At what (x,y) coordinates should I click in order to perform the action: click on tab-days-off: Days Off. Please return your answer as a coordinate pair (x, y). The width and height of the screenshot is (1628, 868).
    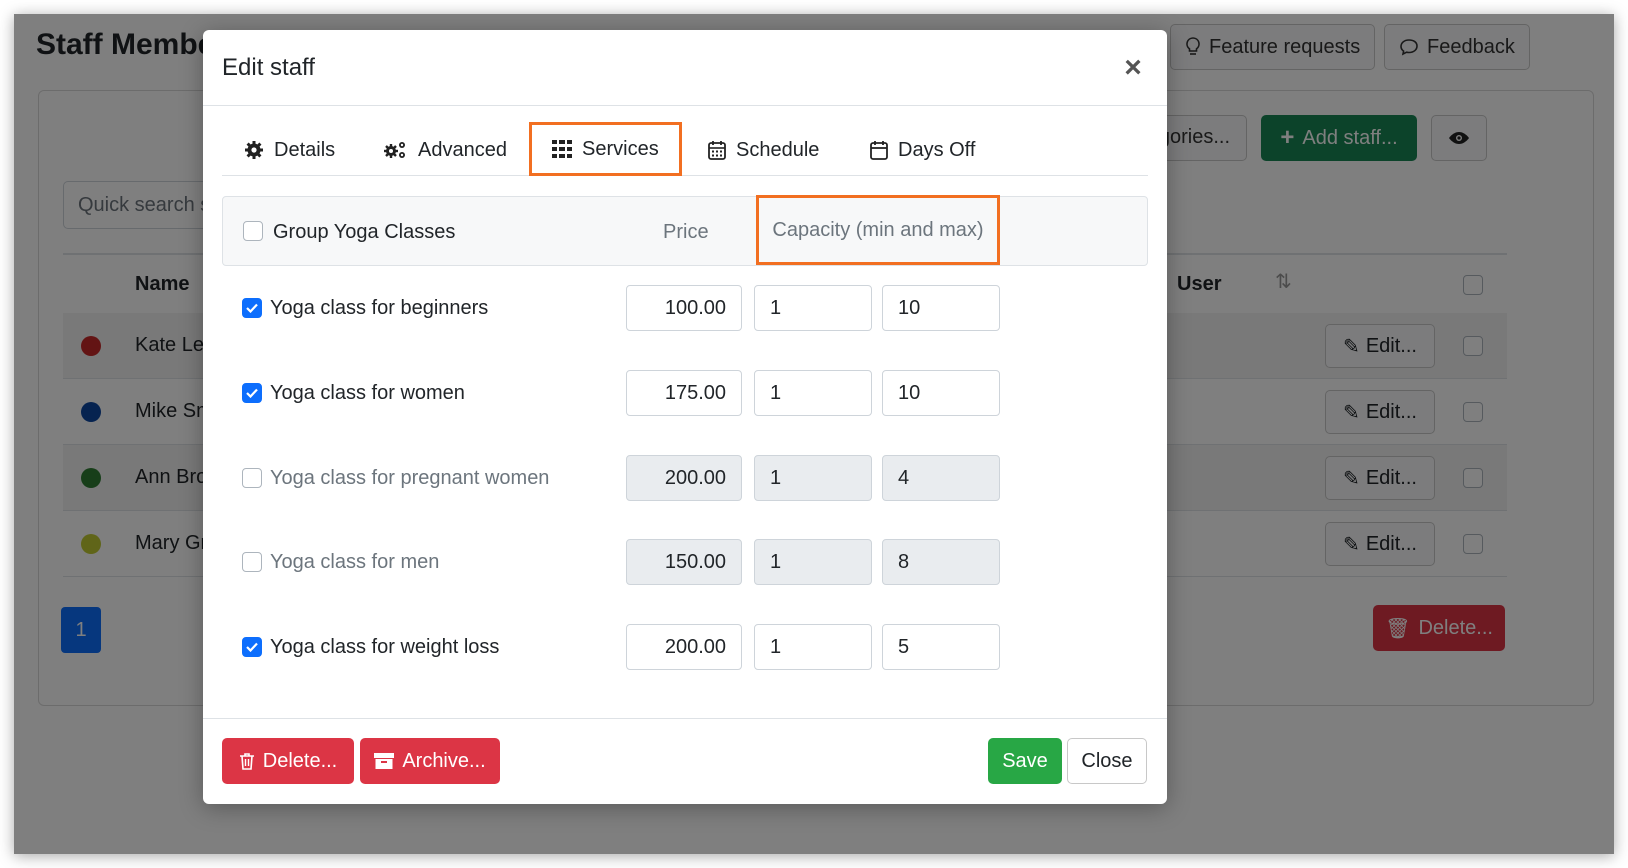
    Looking at the image, I should click on (922, 150).